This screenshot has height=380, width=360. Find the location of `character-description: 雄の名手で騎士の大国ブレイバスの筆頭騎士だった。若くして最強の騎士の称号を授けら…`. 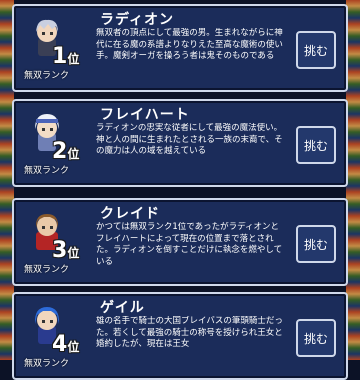

character-description: 雄の名手で騎士の大国ブレイバスの筆頭騎士だった。若くして最強の騎士の称号を授けら… is located at coordinates (189, 332).